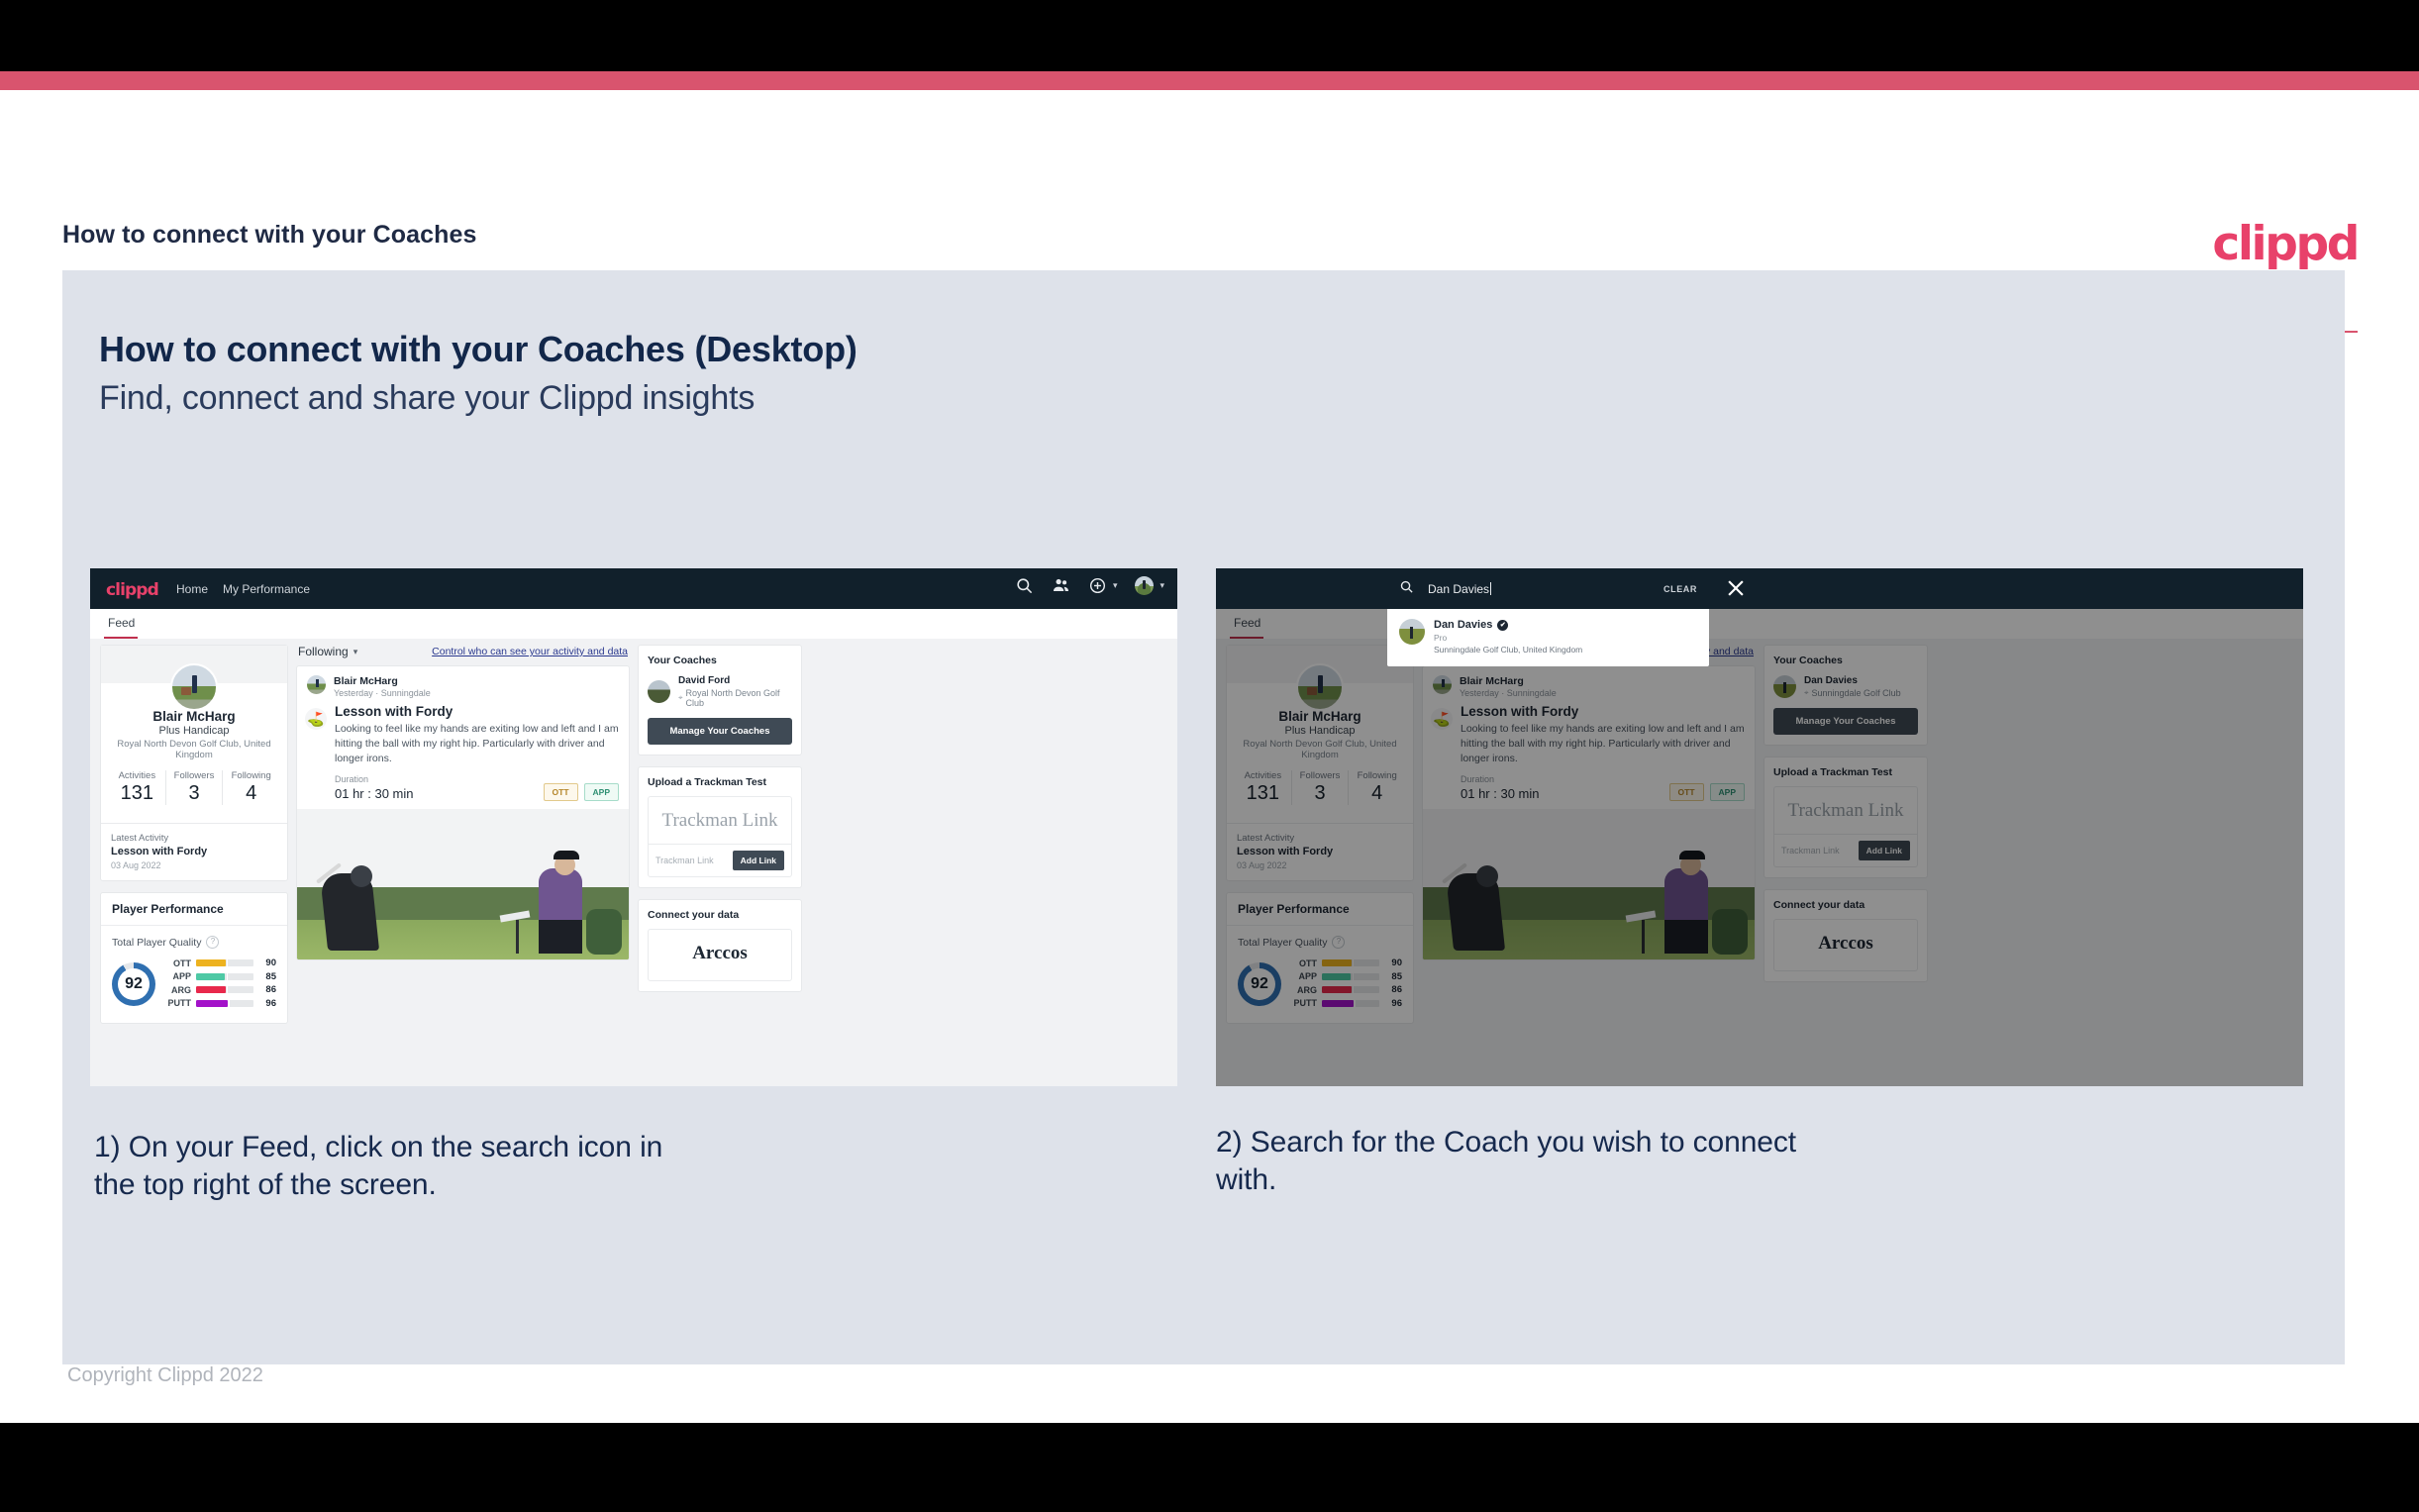 Image resolution: width=2419 pixels, height=1512 pixels. I want to click on close-icon, so click(1736, 588).